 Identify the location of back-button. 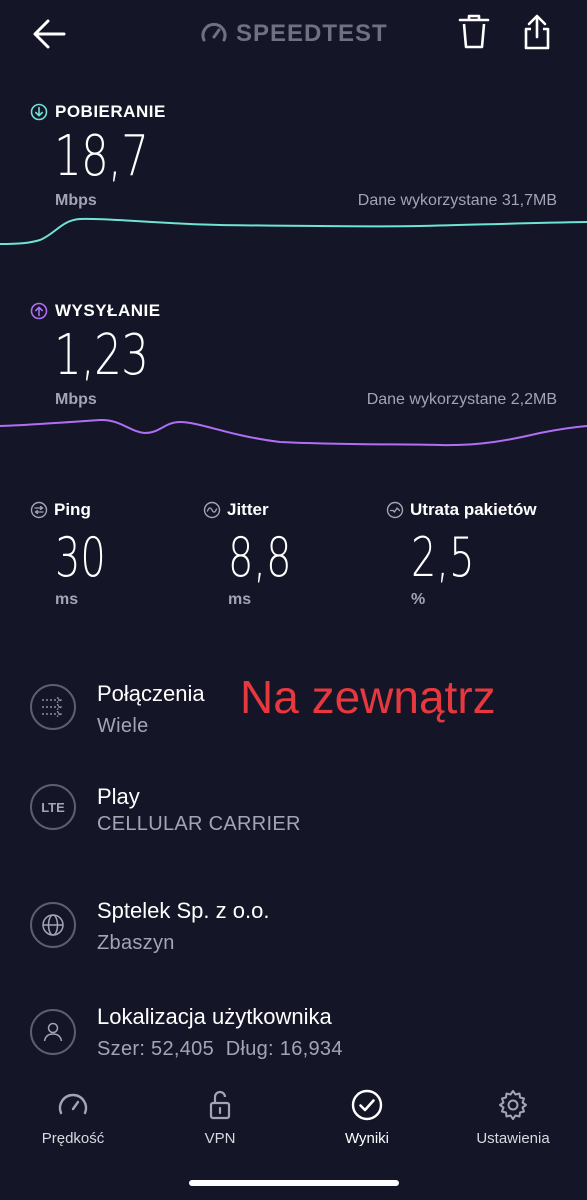
(50, 34).